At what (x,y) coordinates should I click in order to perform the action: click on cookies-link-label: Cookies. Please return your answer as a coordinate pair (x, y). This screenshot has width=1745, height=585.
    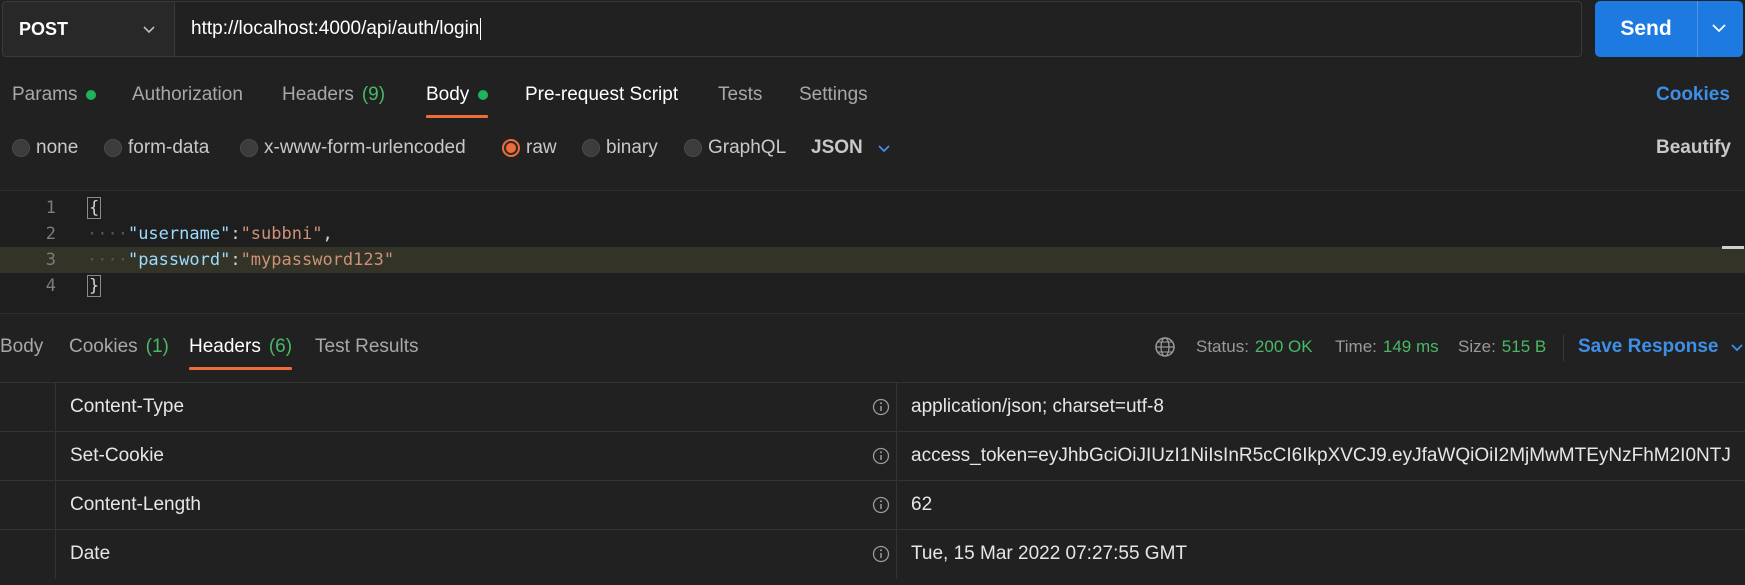
    Looking at the image, I should click on (1693, 94).